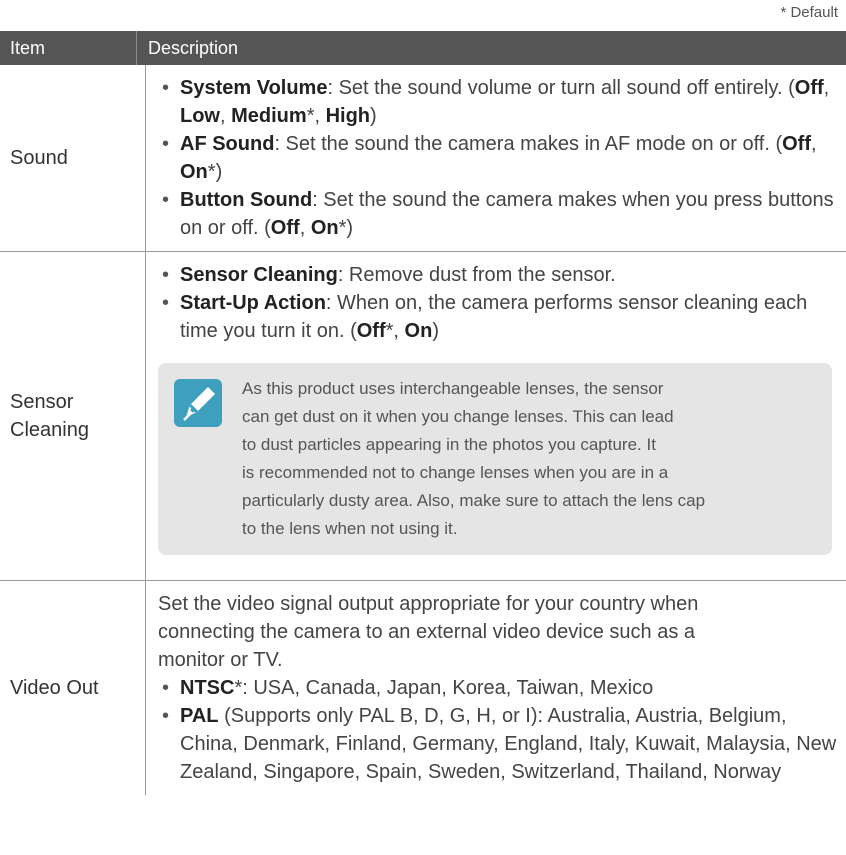  I want to click on header-item: Item, so click(68, 48).